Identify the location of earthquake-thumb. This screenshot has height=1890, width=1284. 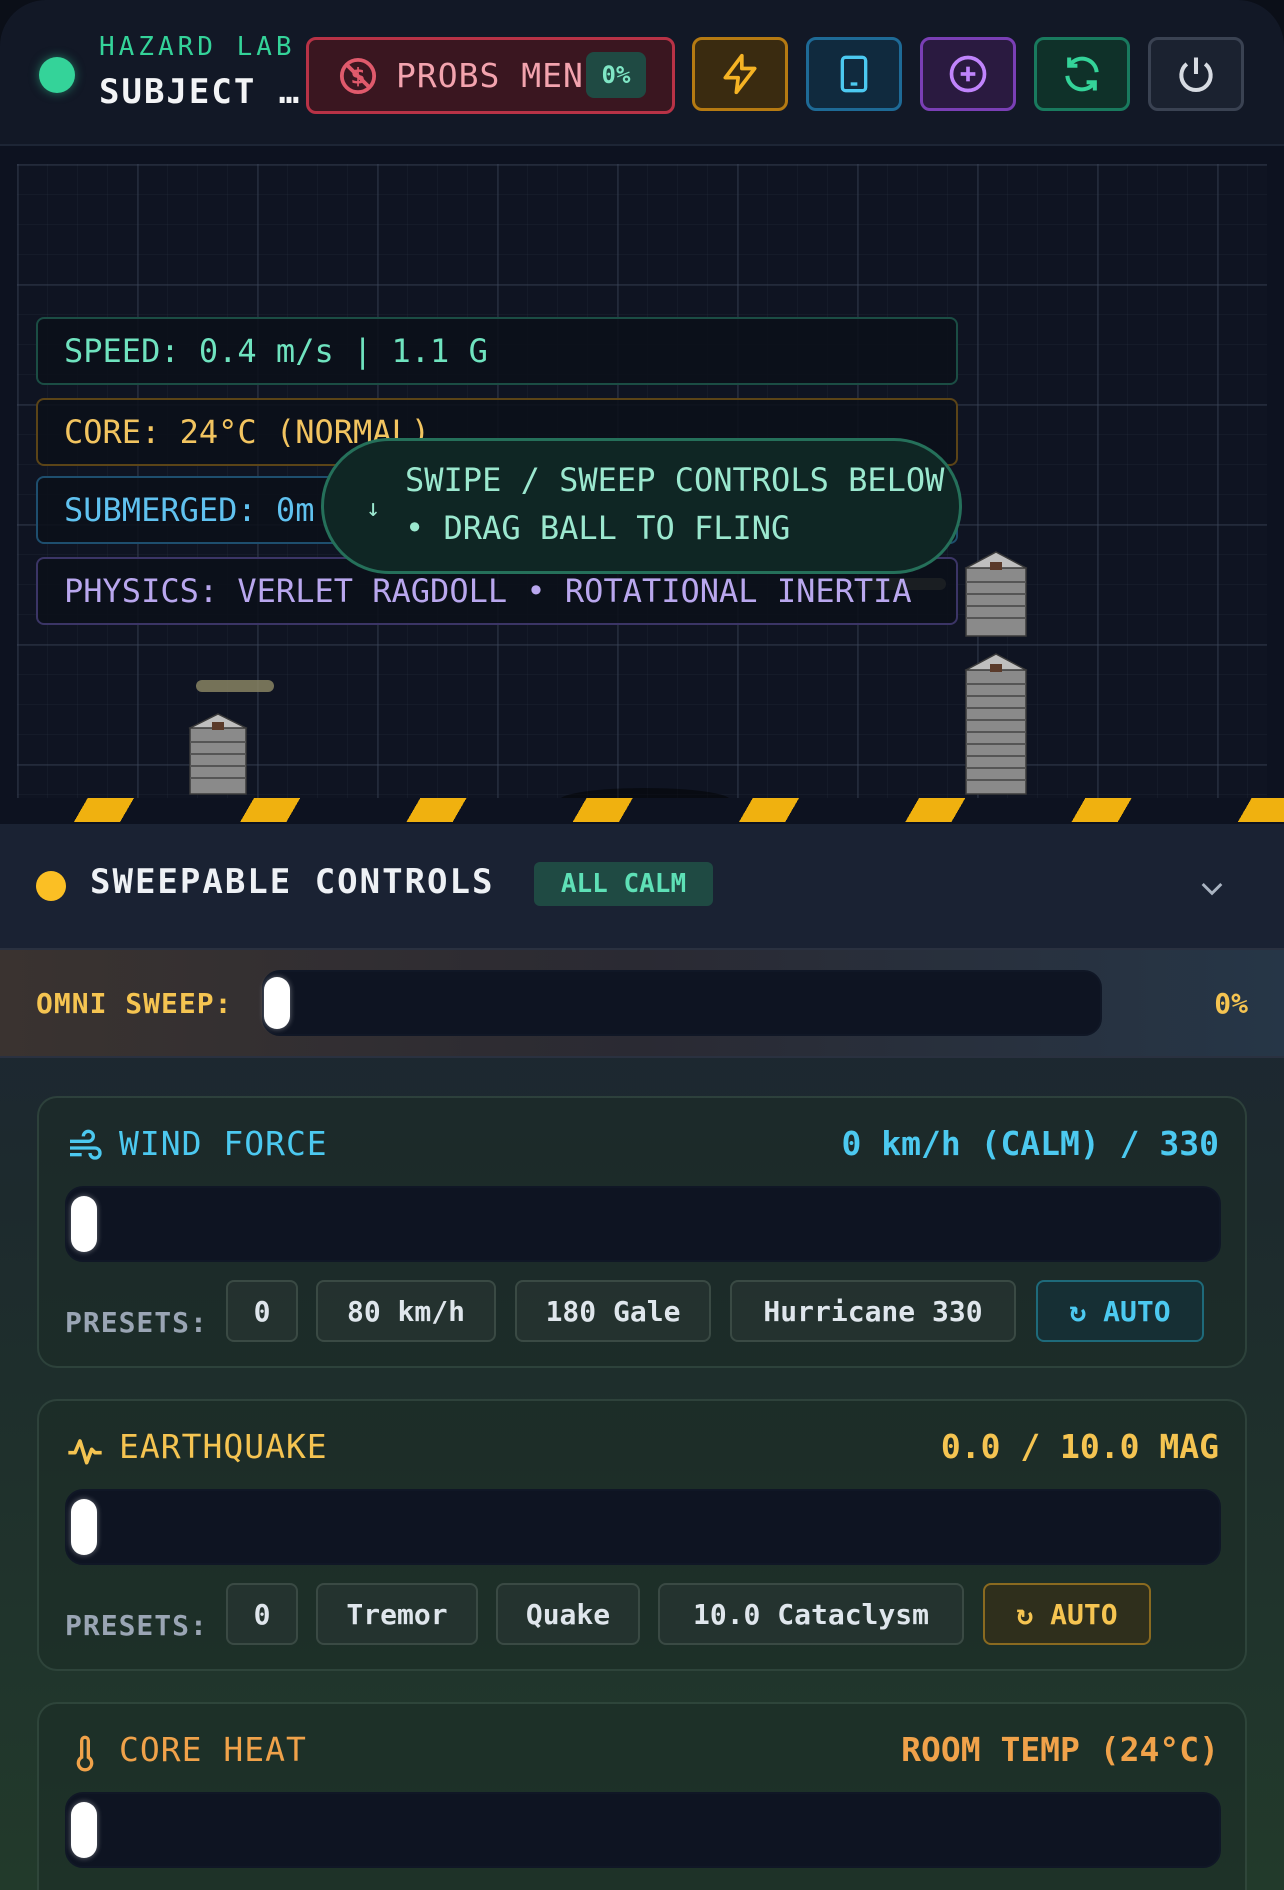
(84, 1527).